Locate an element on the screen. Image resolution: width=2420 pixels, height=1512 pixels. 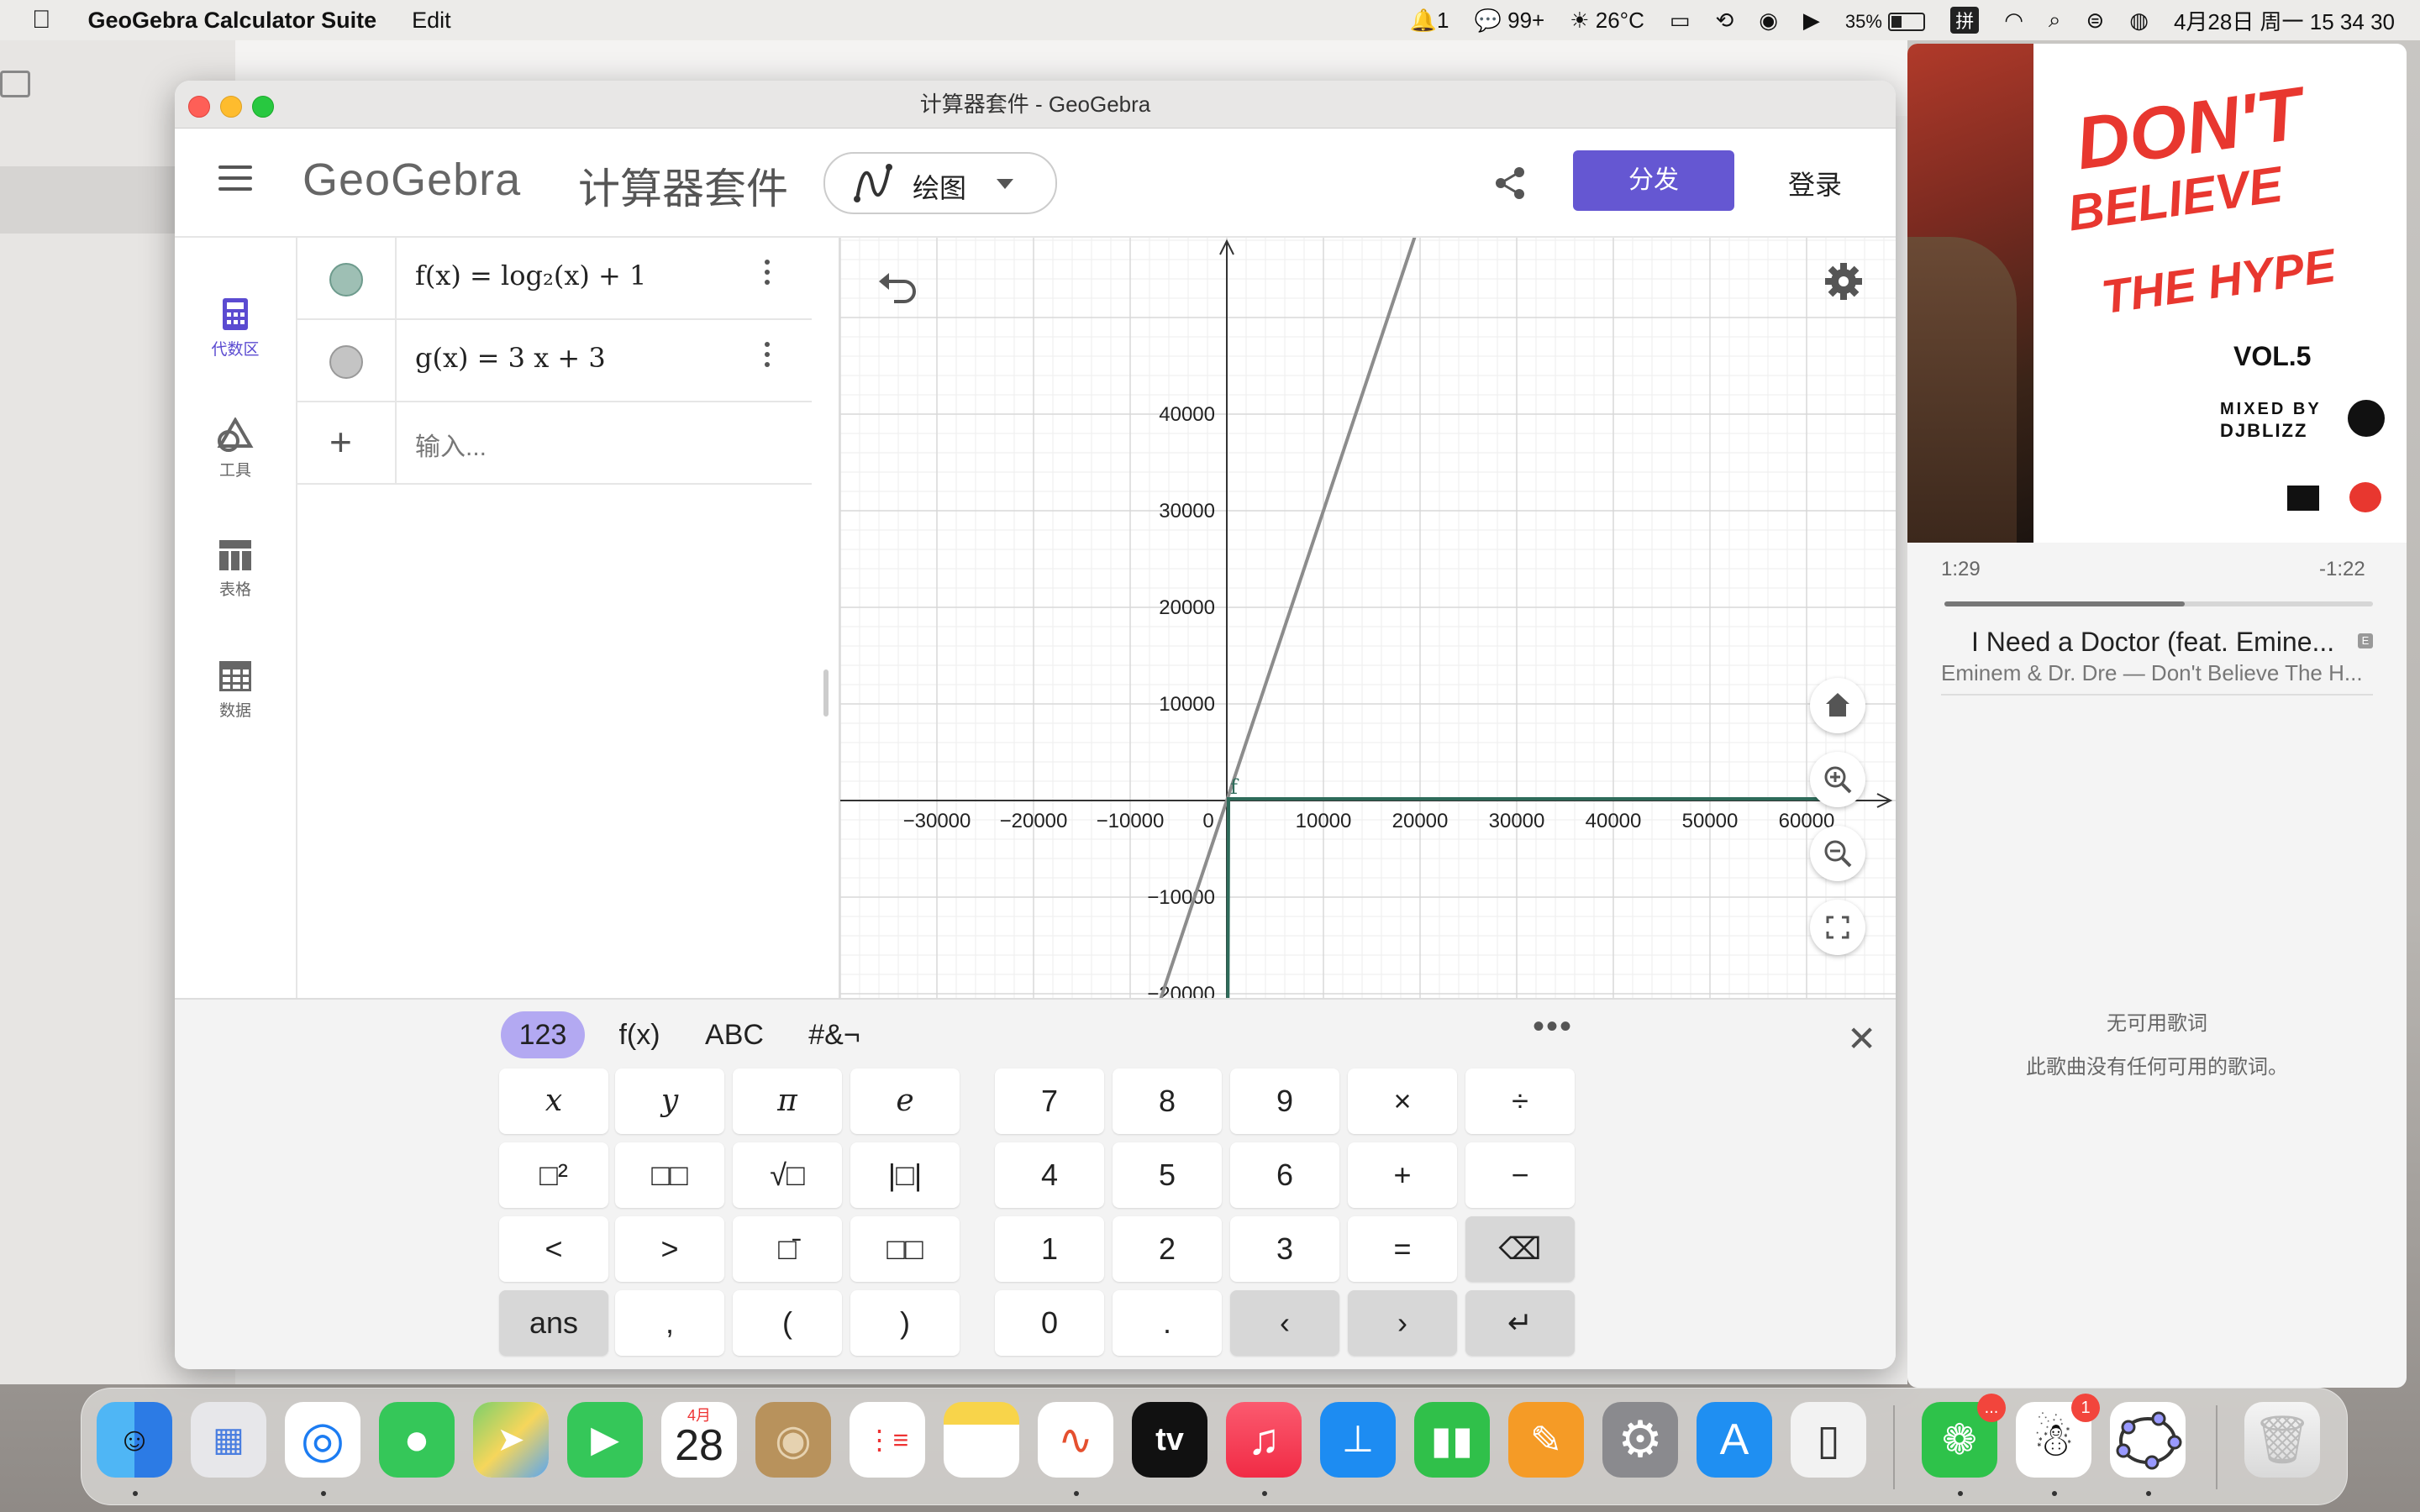
key-comma: , is located at coordinates (669, 1323).